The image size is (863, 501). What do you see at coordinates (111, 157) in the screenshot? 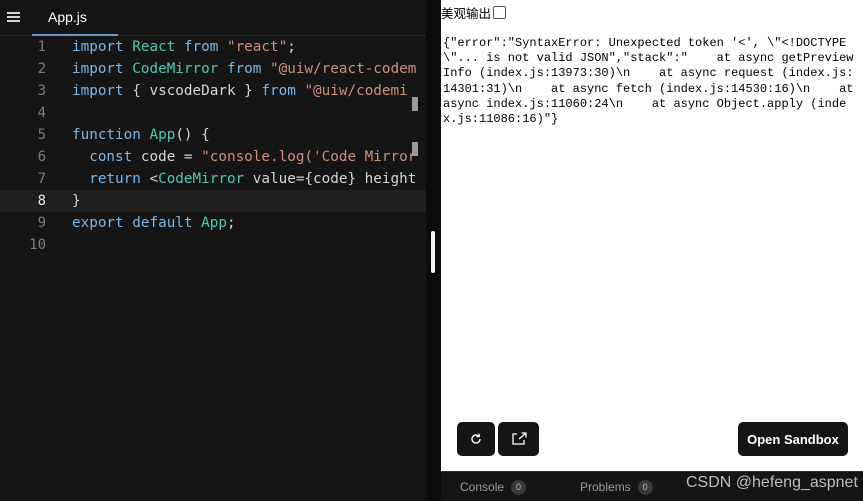
I see `code-token: const` at bounding box center [111, 157].